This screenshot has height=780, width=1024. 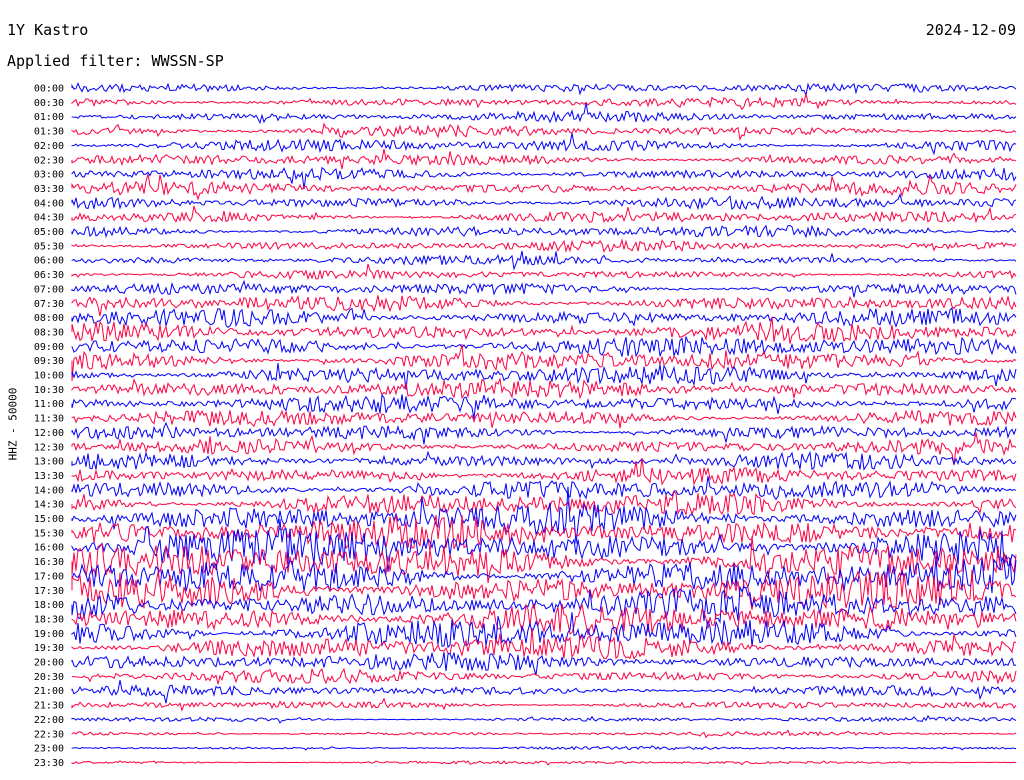 I want to click on row-label-1900: 19:00, so click(x=49, y=634).